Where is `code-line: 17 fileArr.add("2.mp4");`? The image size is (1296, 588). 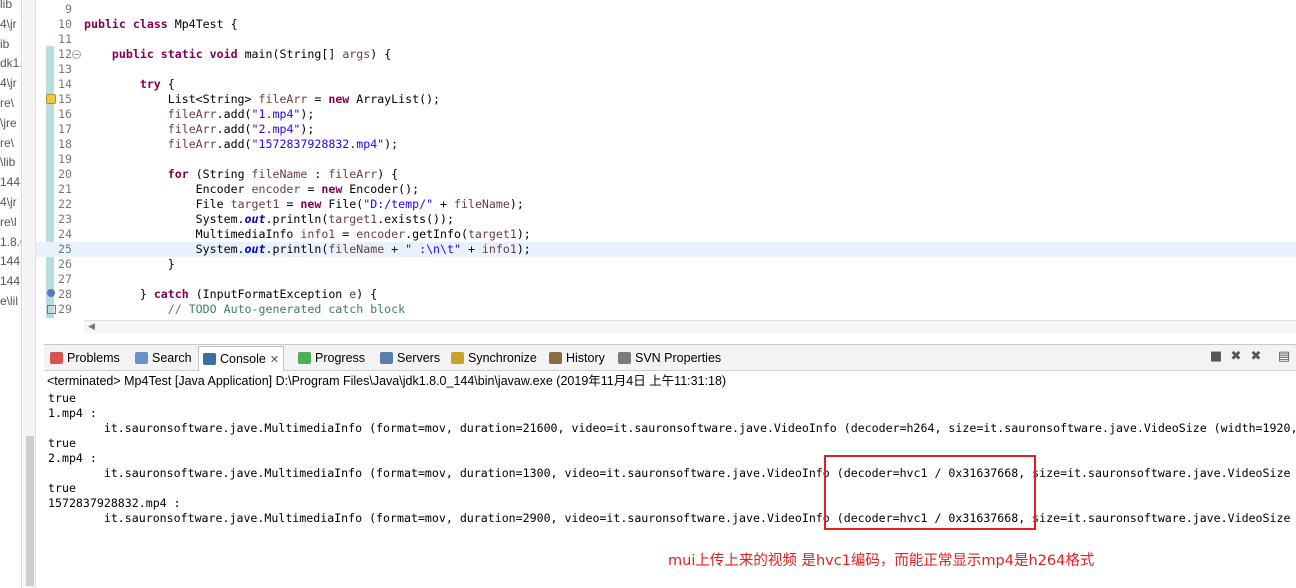 code-line: 17 fileArr.add("2.mp4"); is located at coordinates (666, 129).